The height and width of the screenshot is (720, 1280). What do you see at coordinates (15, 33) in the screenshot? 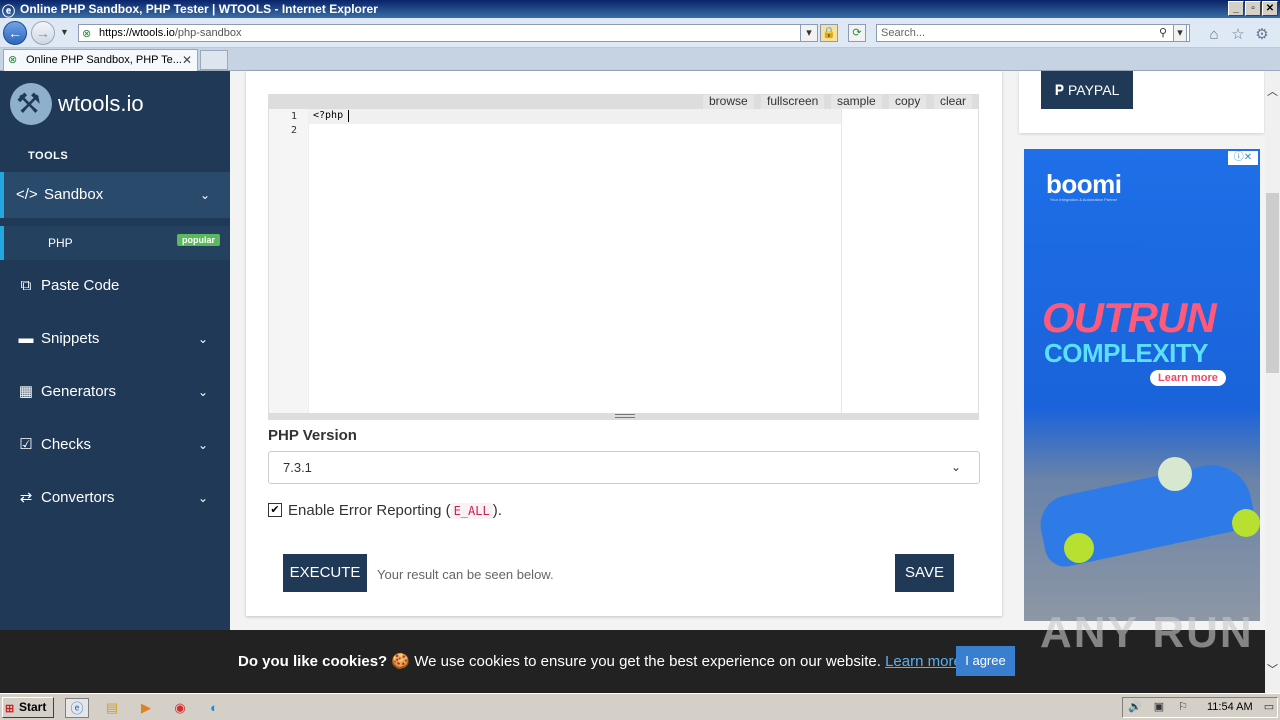
I see `back-button: ←` at bounding box center [15, 33].